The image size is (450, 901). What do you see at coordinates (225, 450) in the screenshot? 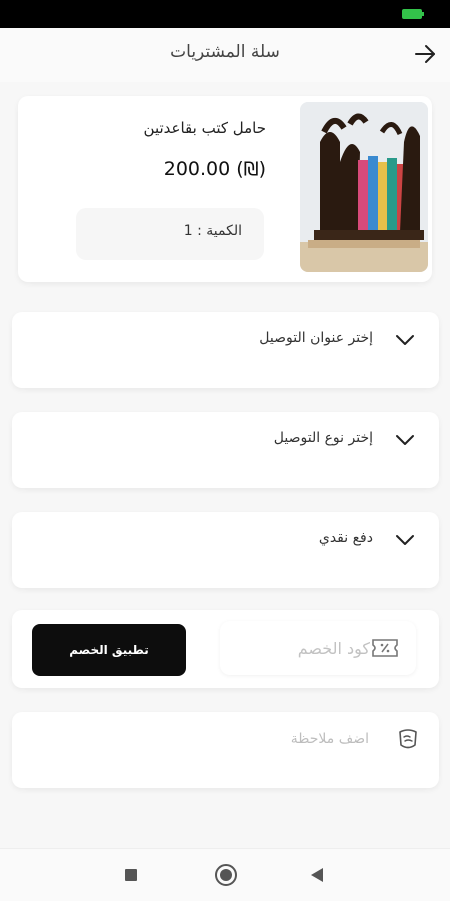
I see `delivery-type-dropdown: إختر نوع التوصيل` at bounding box center [225, 450].